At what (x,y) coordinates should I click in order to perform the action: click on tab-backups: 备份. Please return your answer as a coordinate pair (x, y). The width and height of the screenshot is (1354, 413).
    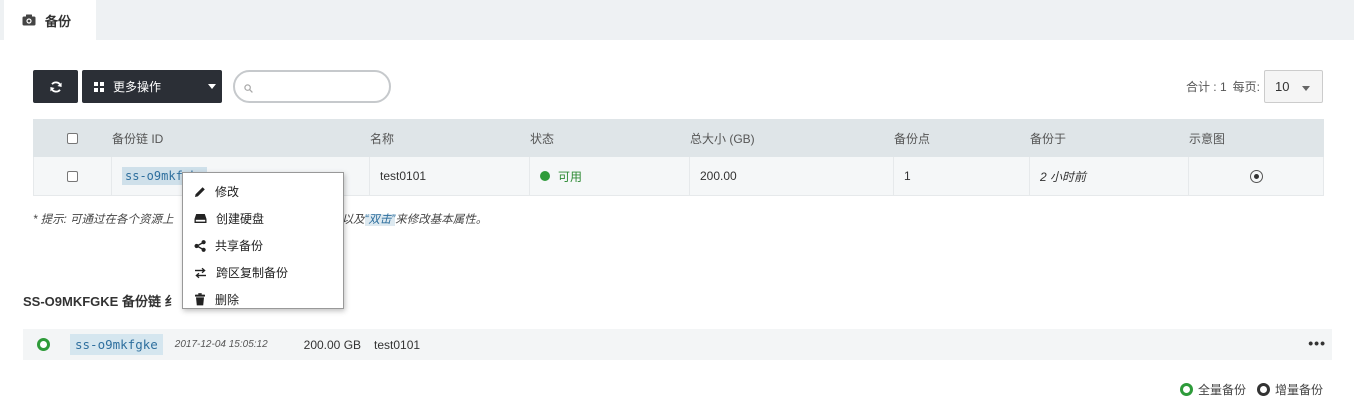
    Looking at the image, I should click on (50, 20).